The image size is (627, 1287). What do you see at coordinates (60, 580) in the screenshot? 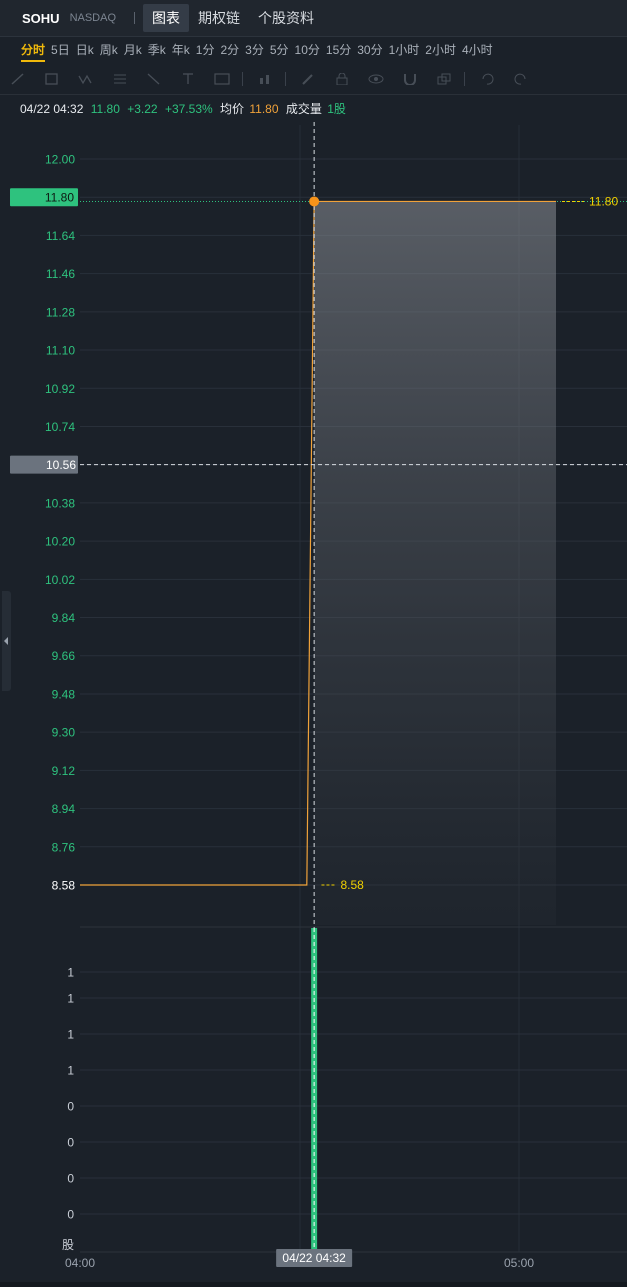
I see `price-tick-label: 10.02` at bounding box center [60, 580].